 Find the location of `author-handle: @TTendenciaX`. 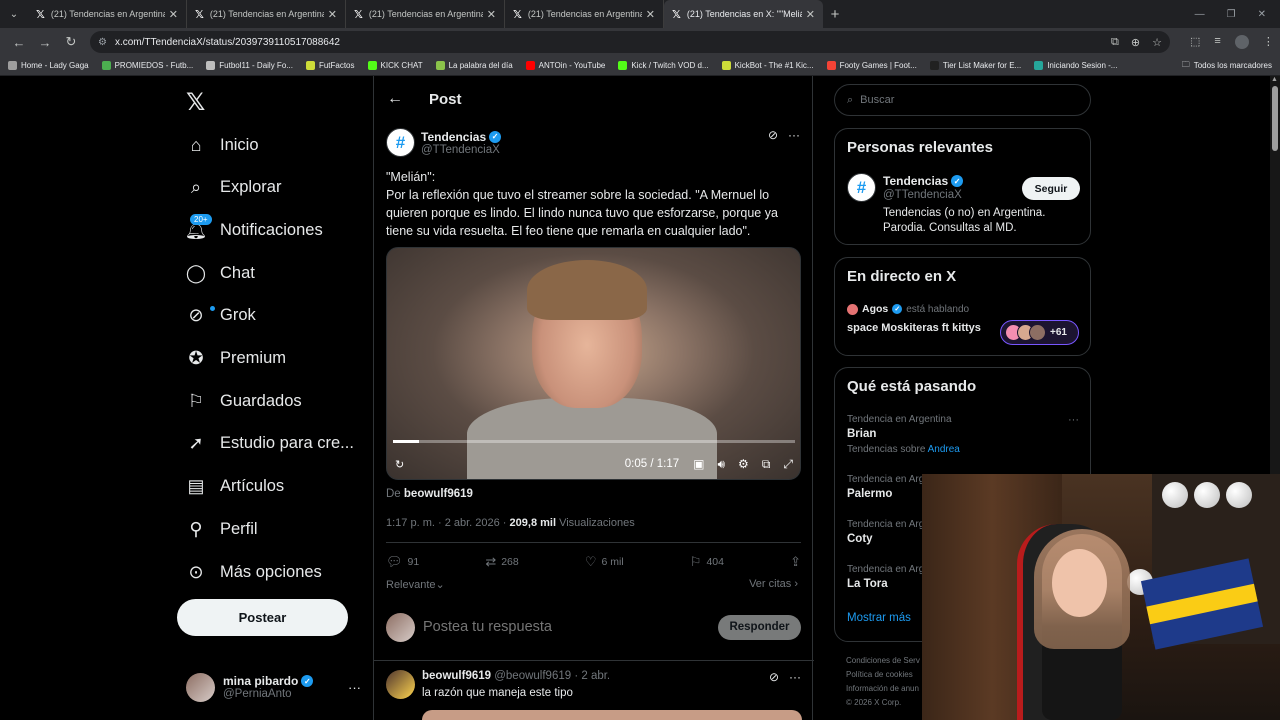

author-handle: @TTendenciaX is located at coordinates (461, 150).